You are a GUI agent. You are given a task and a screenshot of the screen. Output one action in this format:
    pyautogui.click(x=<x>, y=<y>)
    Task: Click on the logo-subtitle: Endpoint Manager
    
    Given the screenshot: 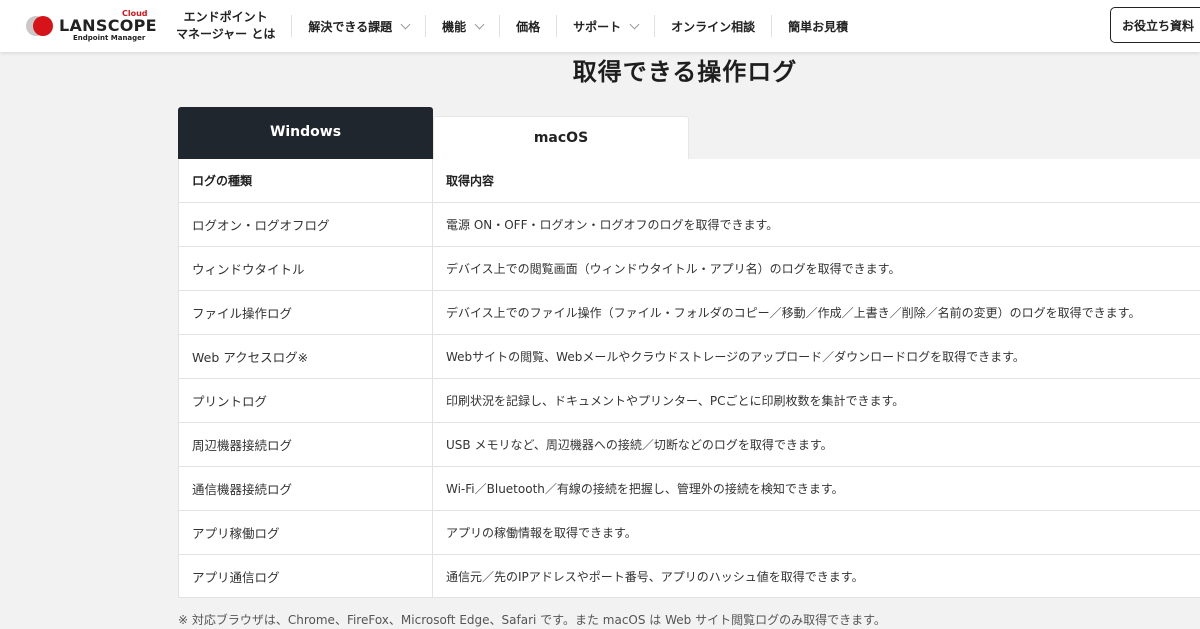 What is the action you would take?
    pyautogui.click(x=109, y=38)
    